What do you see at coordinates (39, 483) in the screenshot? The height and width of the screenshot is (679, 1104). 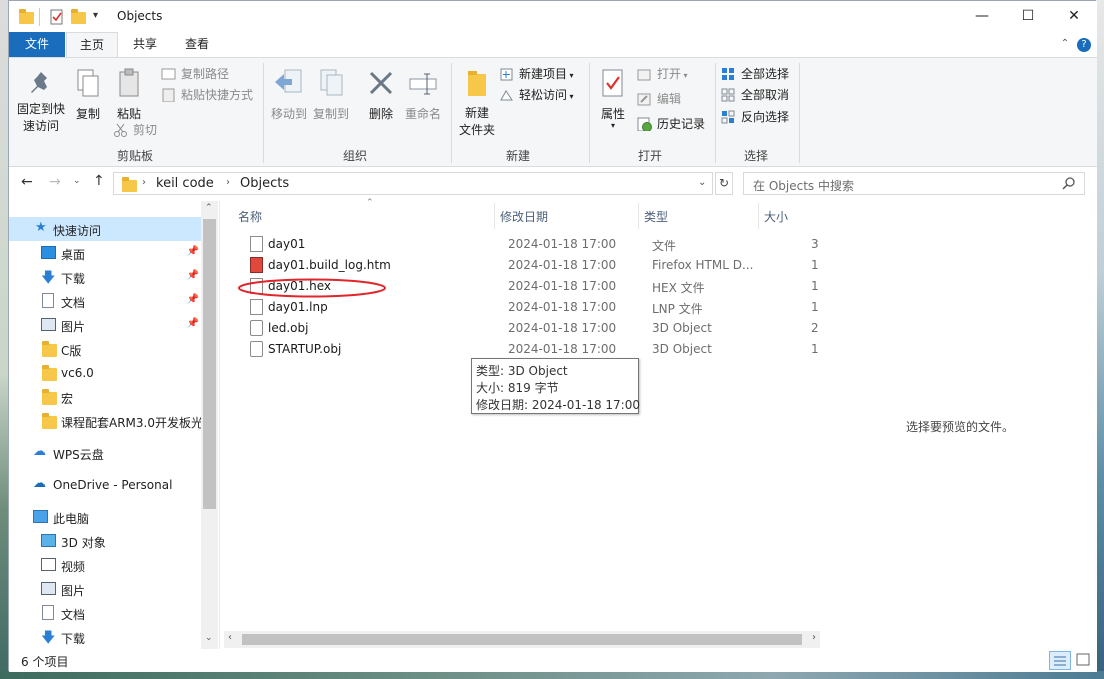 I see `onedrive-cloud-icon: ☁` at bounding box center [39, 483].